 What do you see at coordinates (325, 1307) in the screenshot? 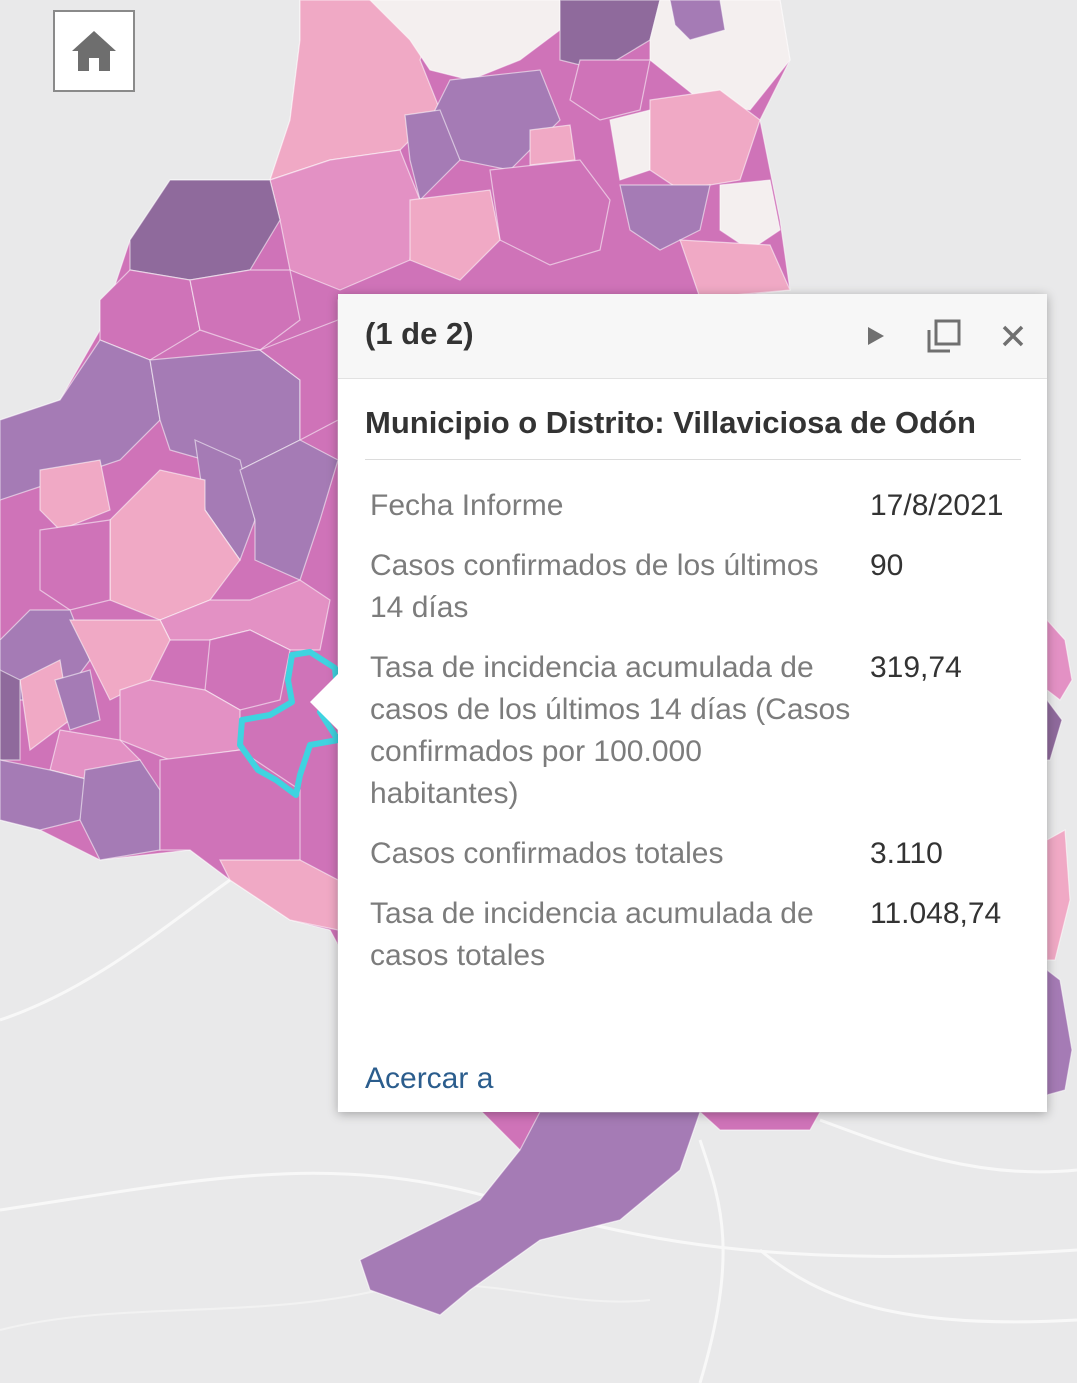
I see `river` at bounding box center [325, 1307].